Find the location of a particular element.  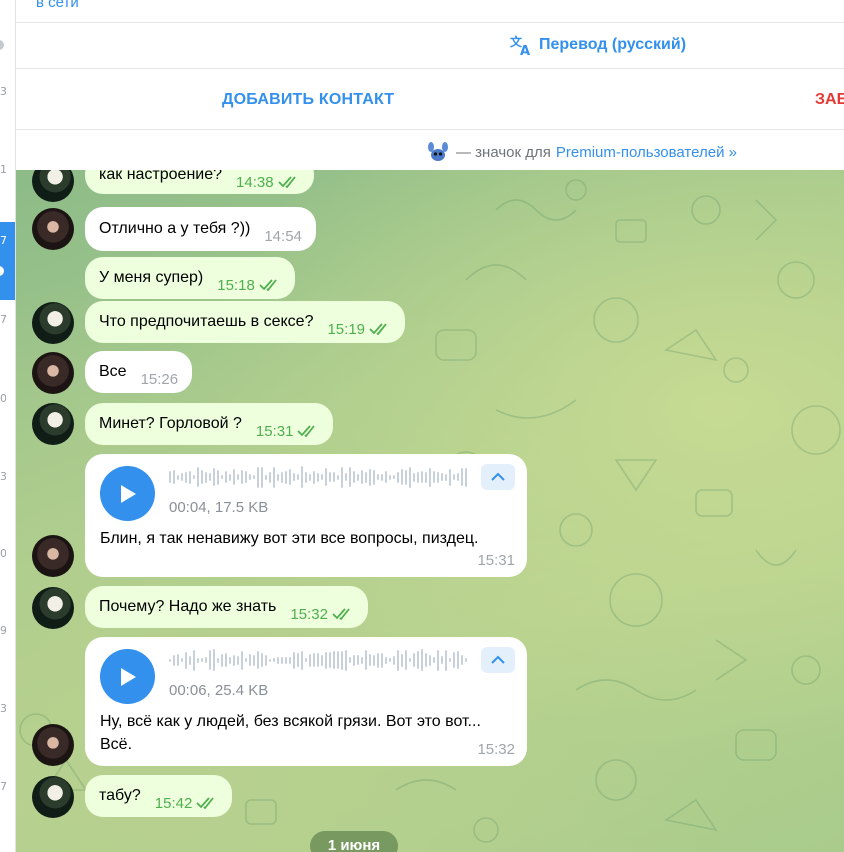

message-bubble-outgoing: как настроение? 14:38 is located at coordinates (199, 182).